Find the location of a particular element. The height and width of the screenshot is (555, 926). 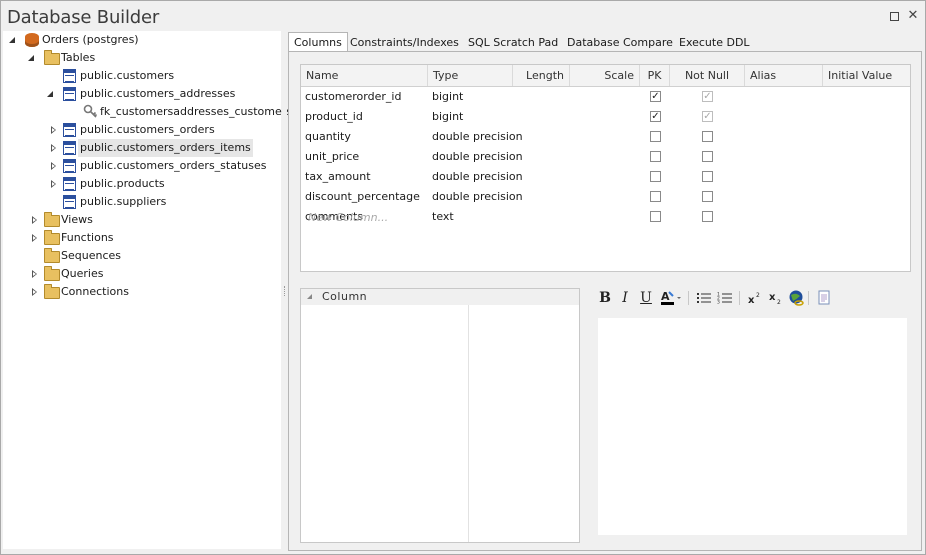

close-icon: ✕ is located at coordinates (913, 15).